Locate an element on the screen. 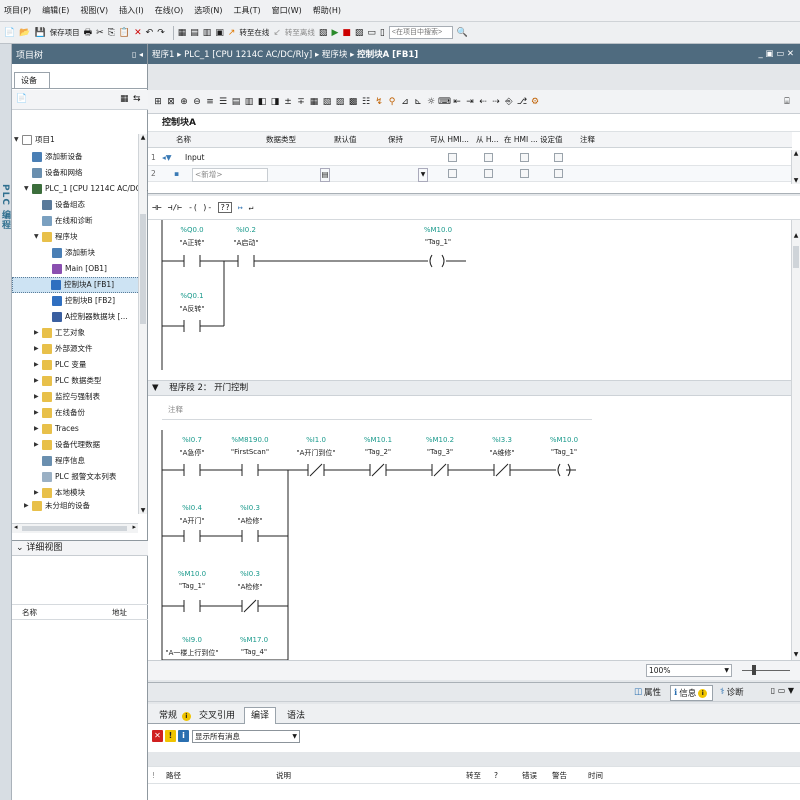  operand-tag: "A反转" is located at coordinates (192, 309).